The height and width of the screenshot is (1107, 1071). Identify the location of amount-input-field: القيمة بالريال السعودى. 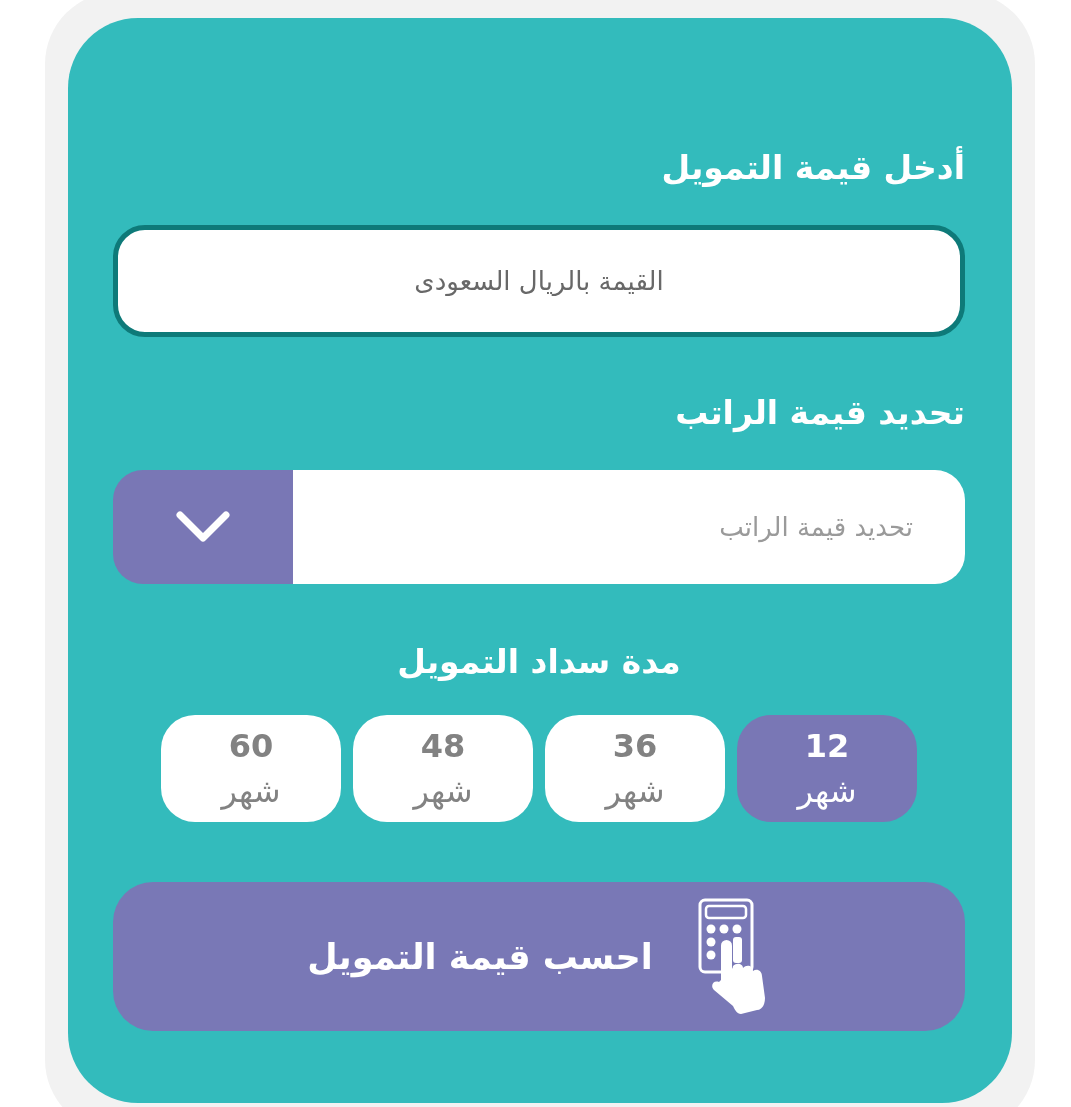
(539, 281).